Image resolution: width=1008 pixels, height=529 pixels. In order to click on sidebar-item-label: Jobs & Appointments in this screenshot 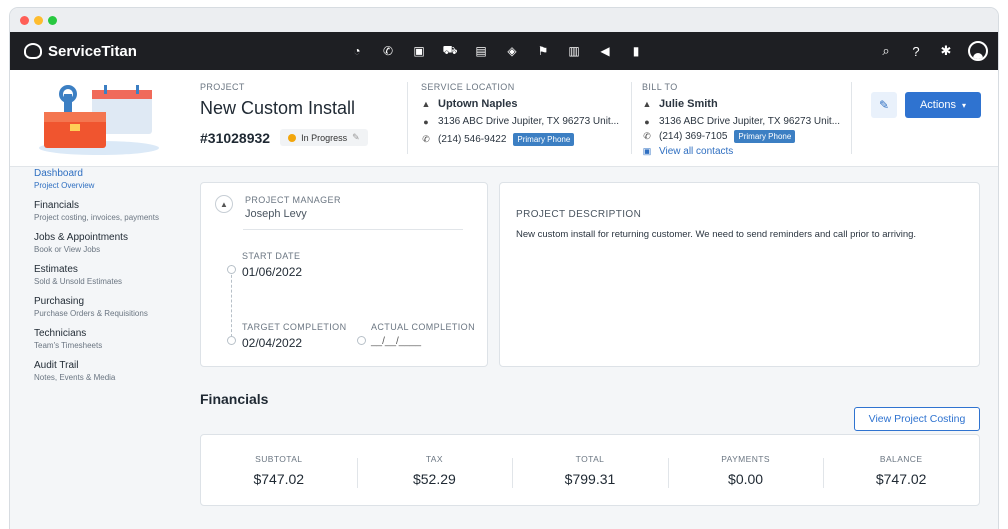, I will do `click(81, 237)`.